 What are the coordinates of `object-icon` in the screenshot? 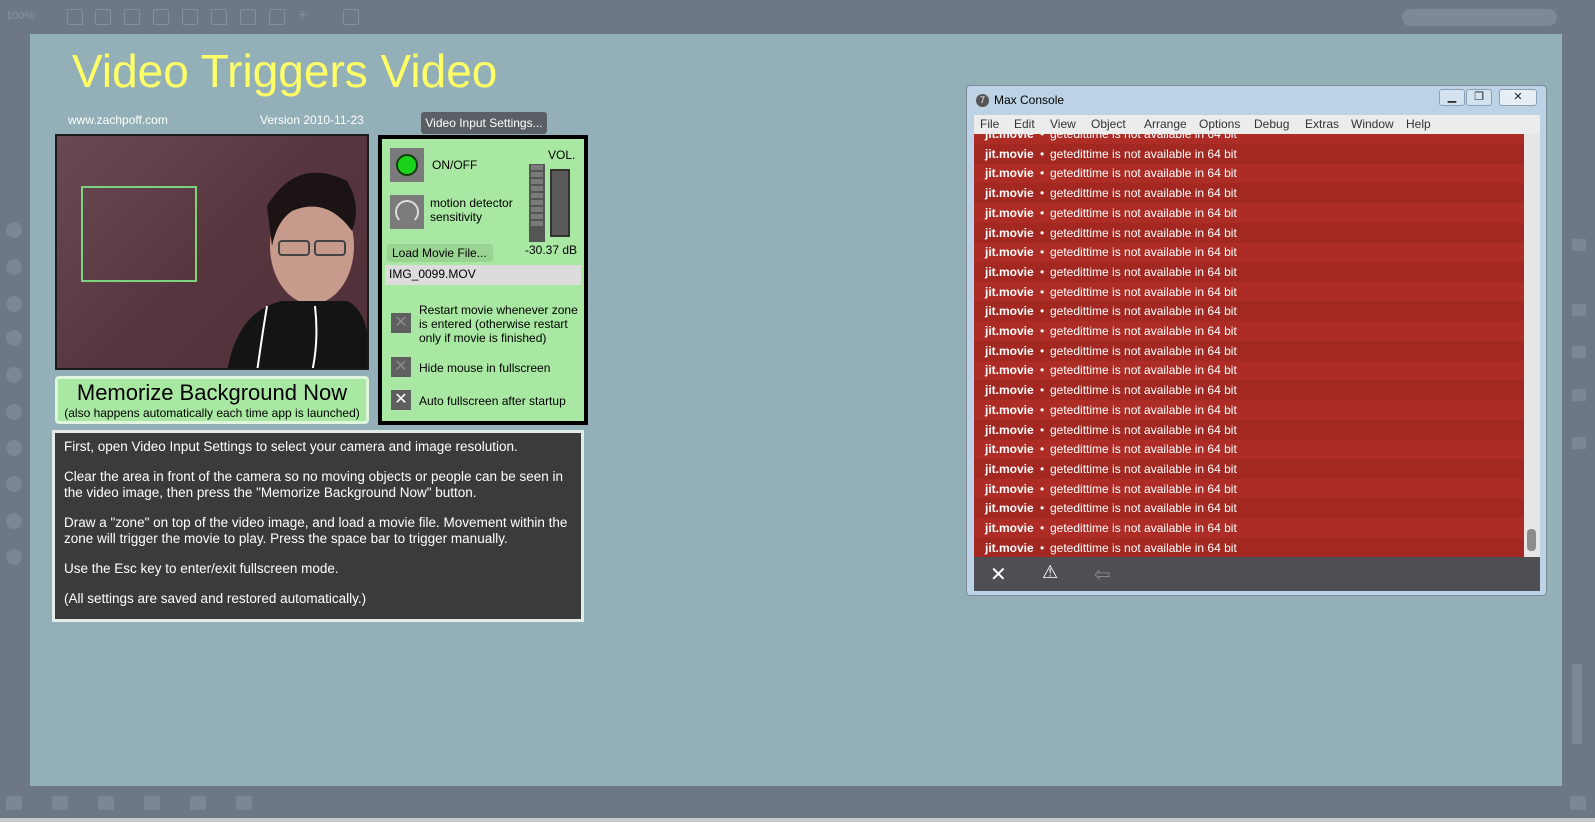 It's located at (161, 17).